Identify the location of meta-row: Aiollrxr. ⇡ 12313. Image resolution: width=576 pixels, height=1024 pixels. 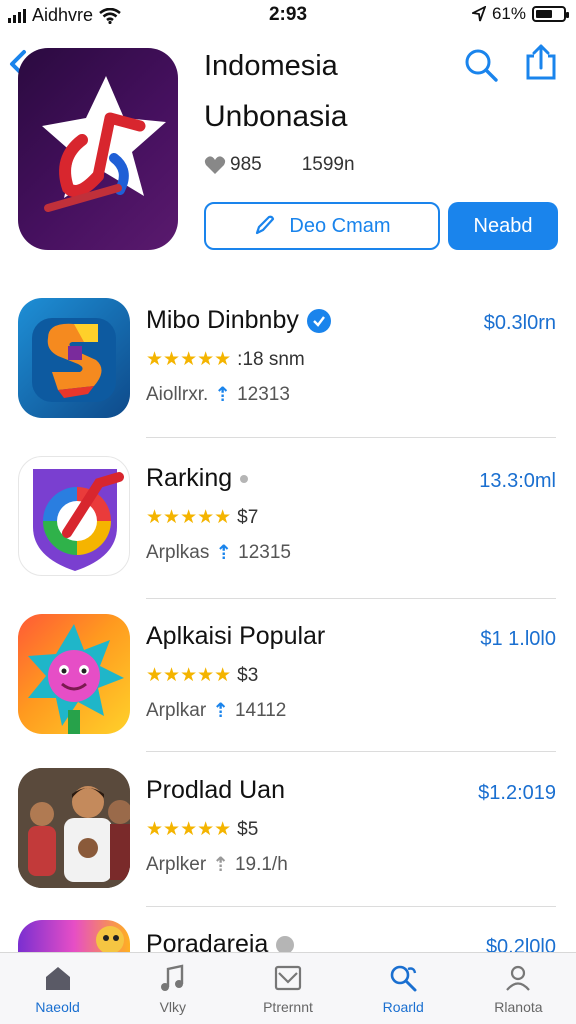
(218, 394).